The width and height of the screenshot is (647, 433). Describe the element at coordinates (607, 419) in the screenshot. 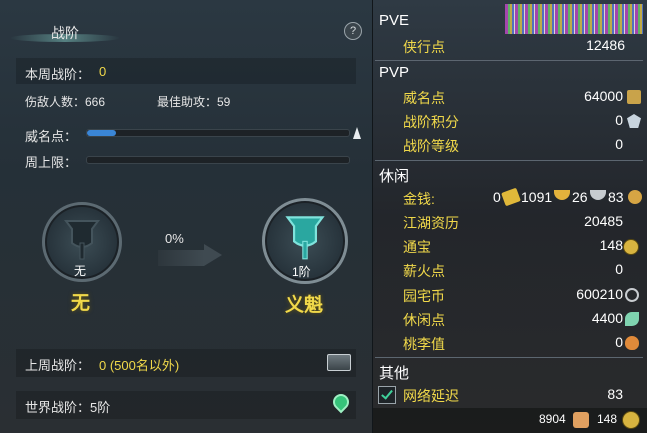

I see `footer-right-value: 148` at that location.